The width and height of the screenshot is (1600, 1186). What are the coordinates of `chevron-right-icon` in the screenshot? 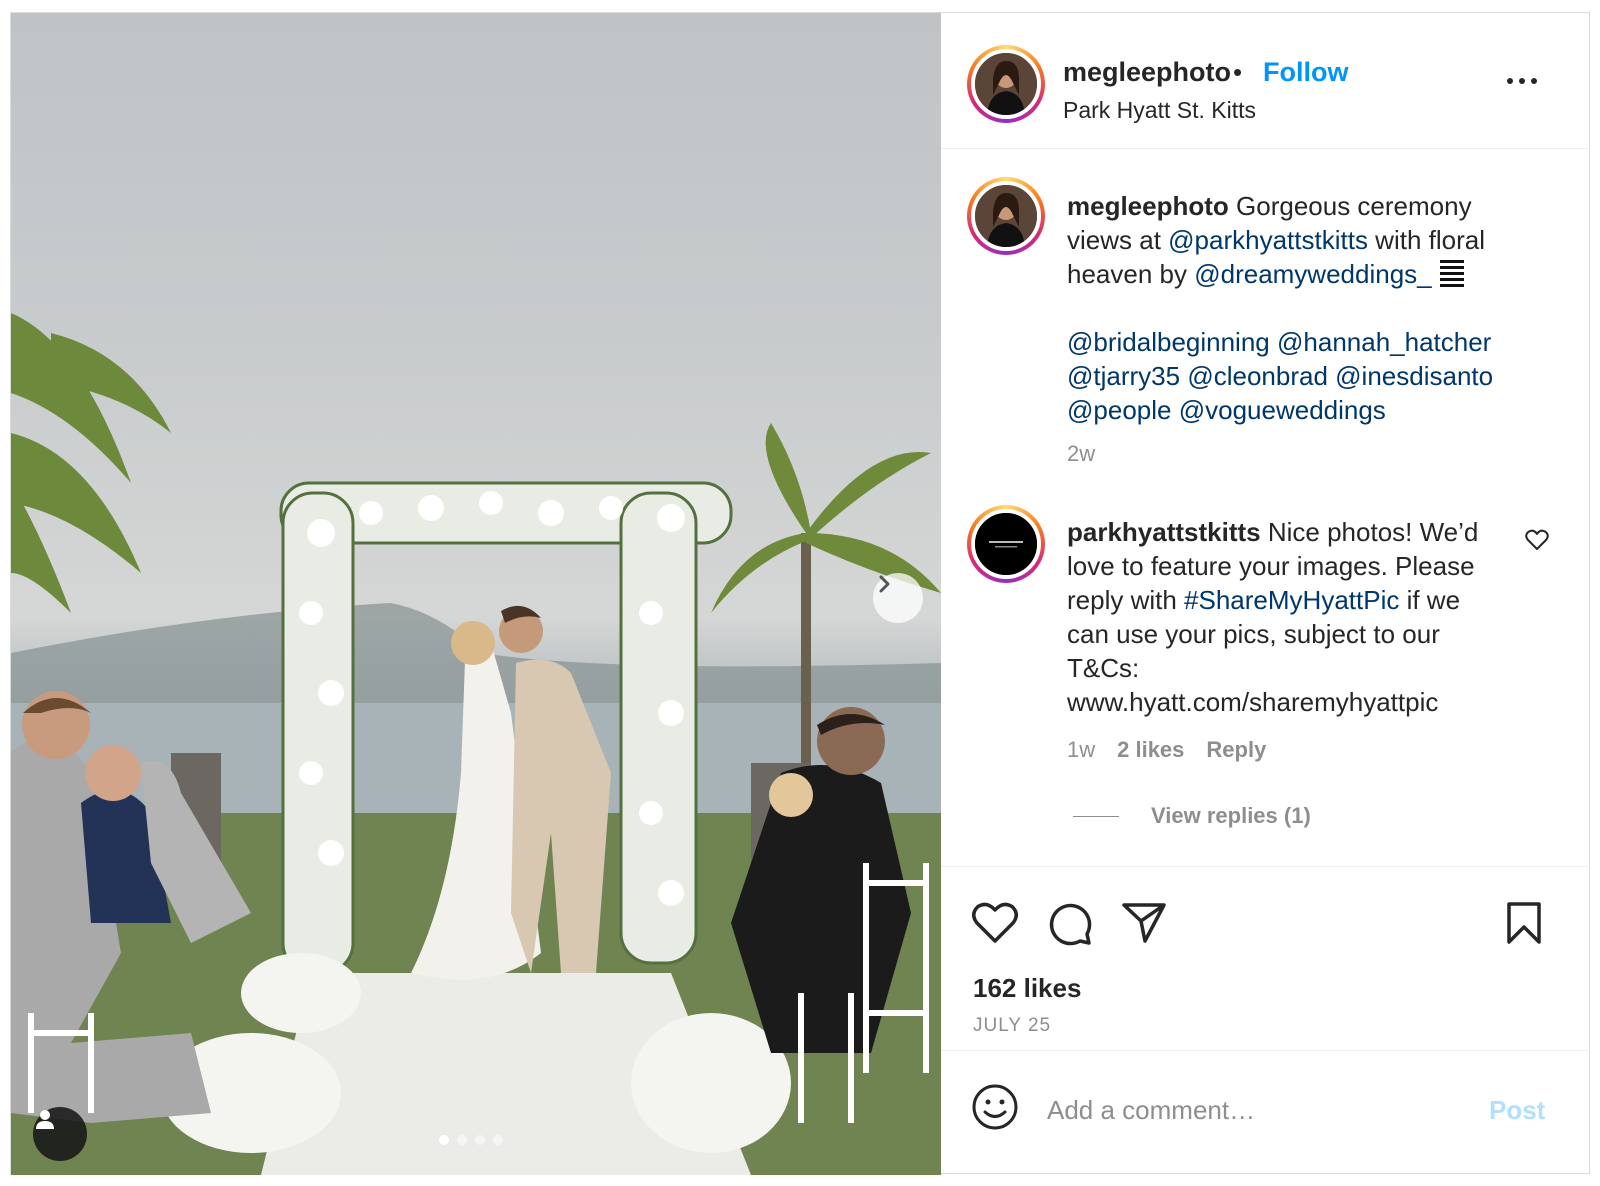 It's located at (884, 584).